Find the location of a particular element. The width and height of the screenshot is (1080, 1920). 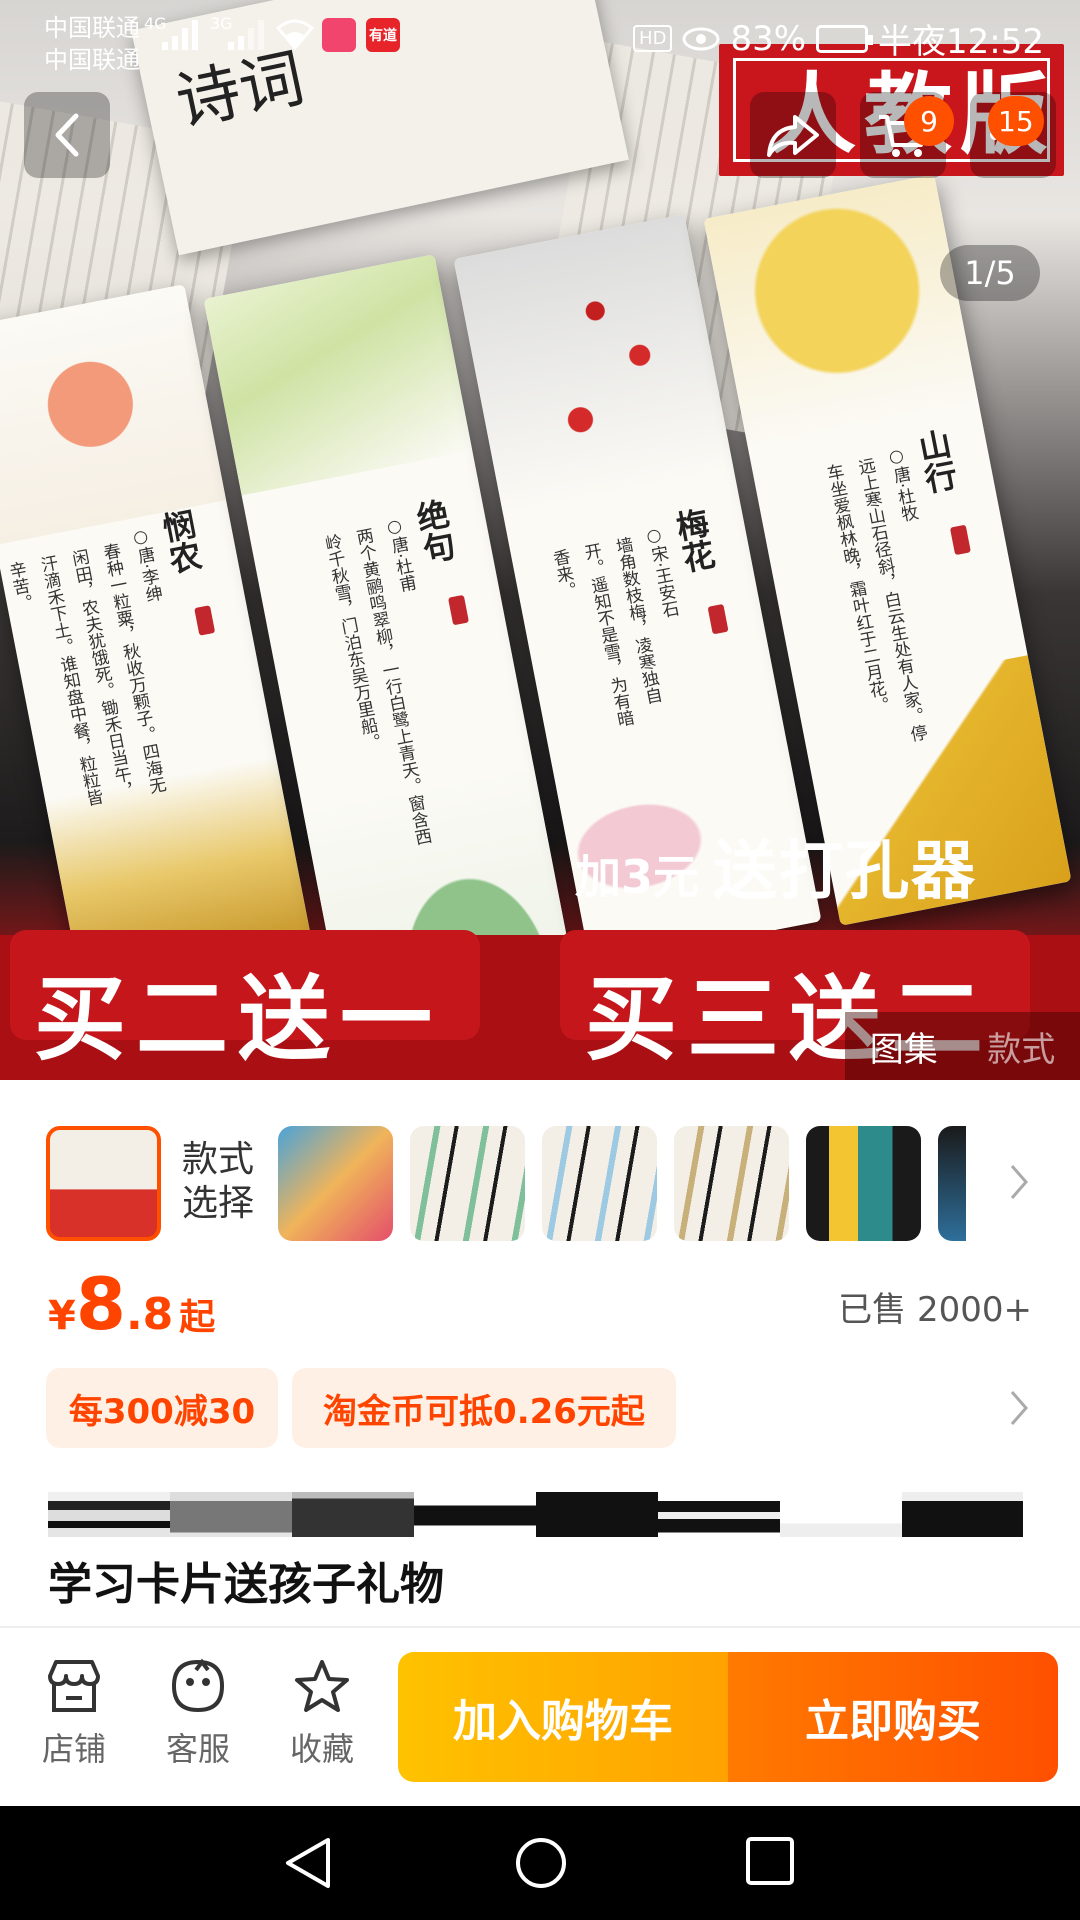

shop-button: 店铺 is located at coordinates (74, 1714).